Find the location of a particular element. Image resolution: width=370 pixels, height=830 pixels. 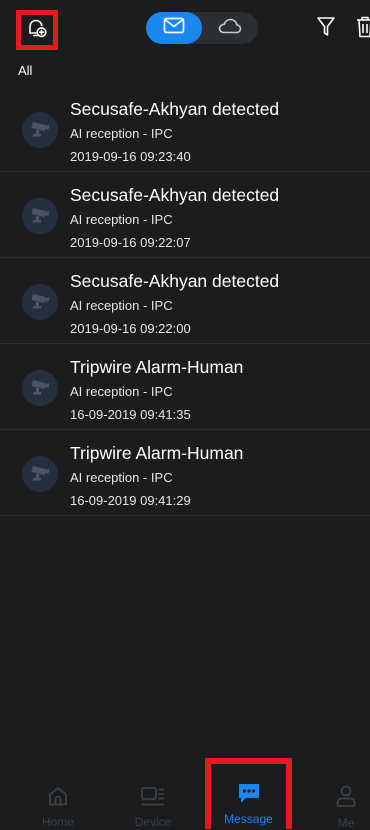

delete-button is located at coordinates (363, 27).